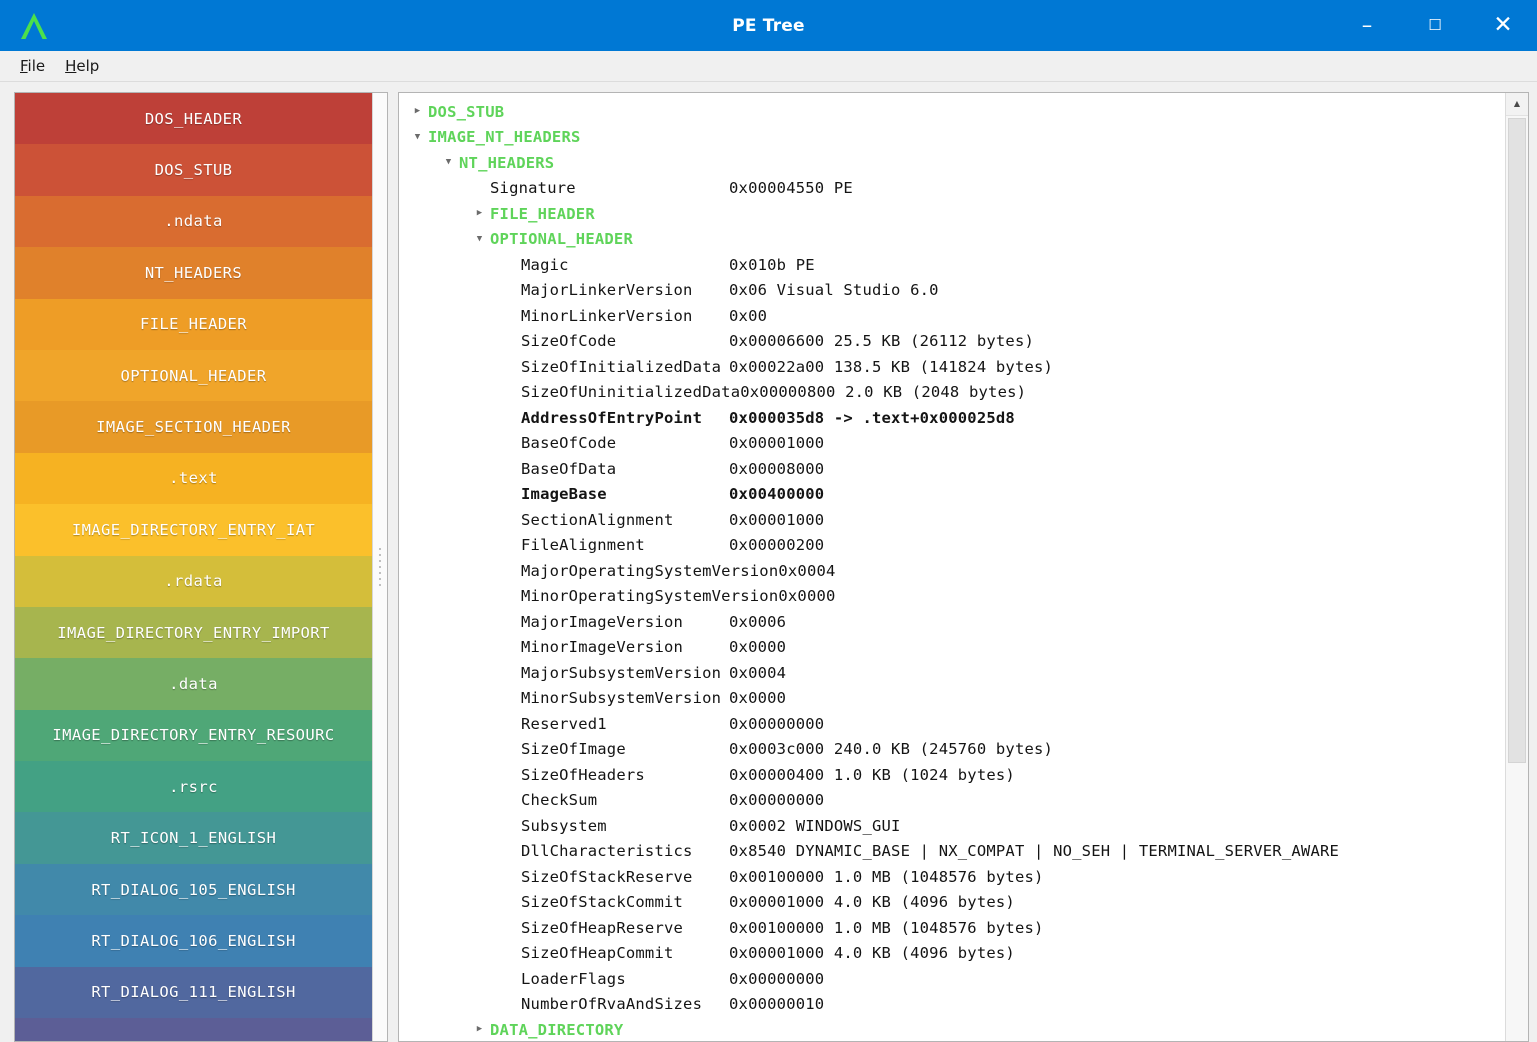 Image resolution: width=1537 pixels, height=1042 pixels. What do you see at coordinates (193, 889) in the screenshot?
I see `pe-map-row: RT_DIALOG_105_ENGLISH` at bounding box center [193, 889].